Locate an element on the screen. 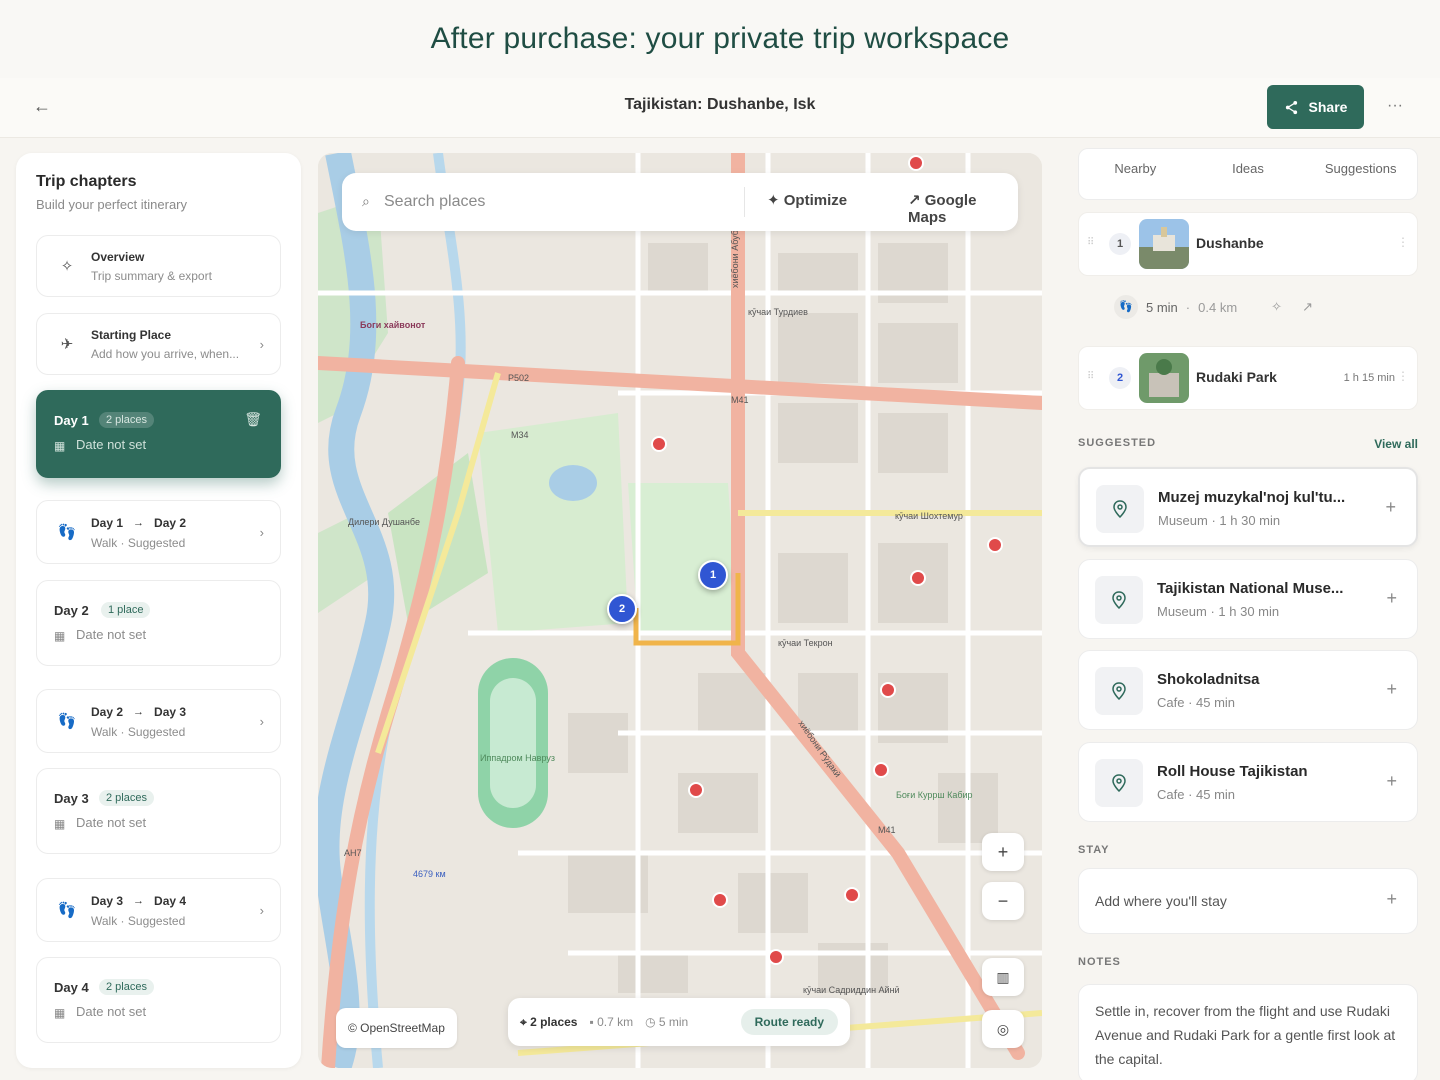  google-maps-button: ↗ Google Maps is located at coordinates (963, 208).